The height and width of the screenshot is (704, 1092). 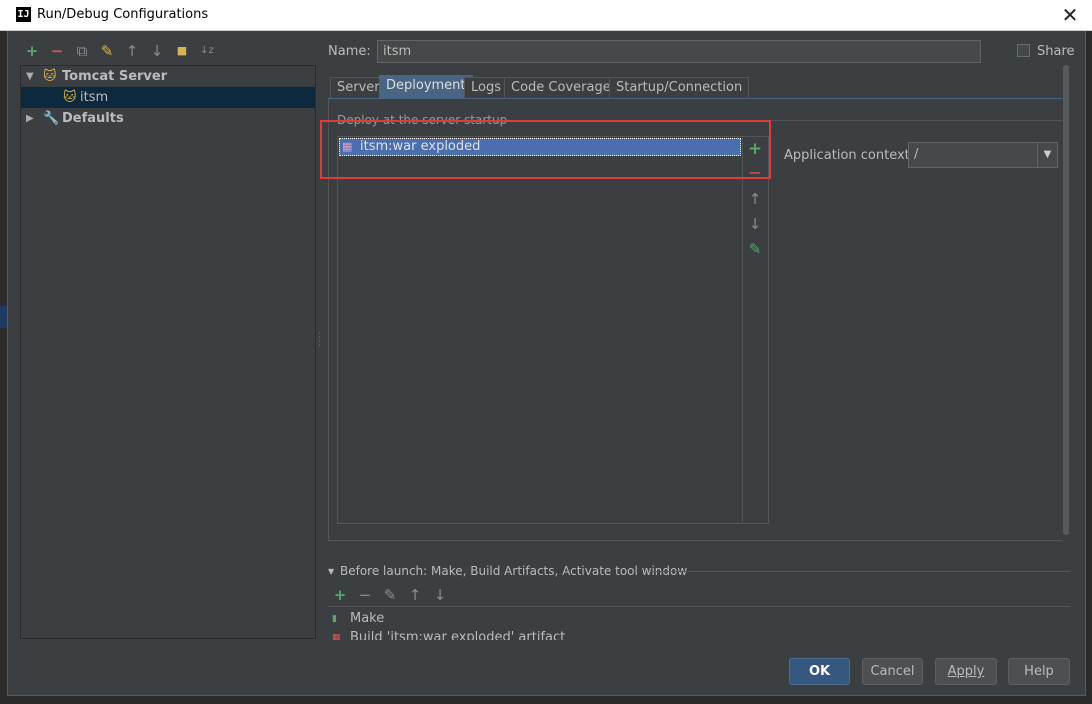 I want to click on tree-item-itsm: 🐱 itsm, so click(x=168, y=97).